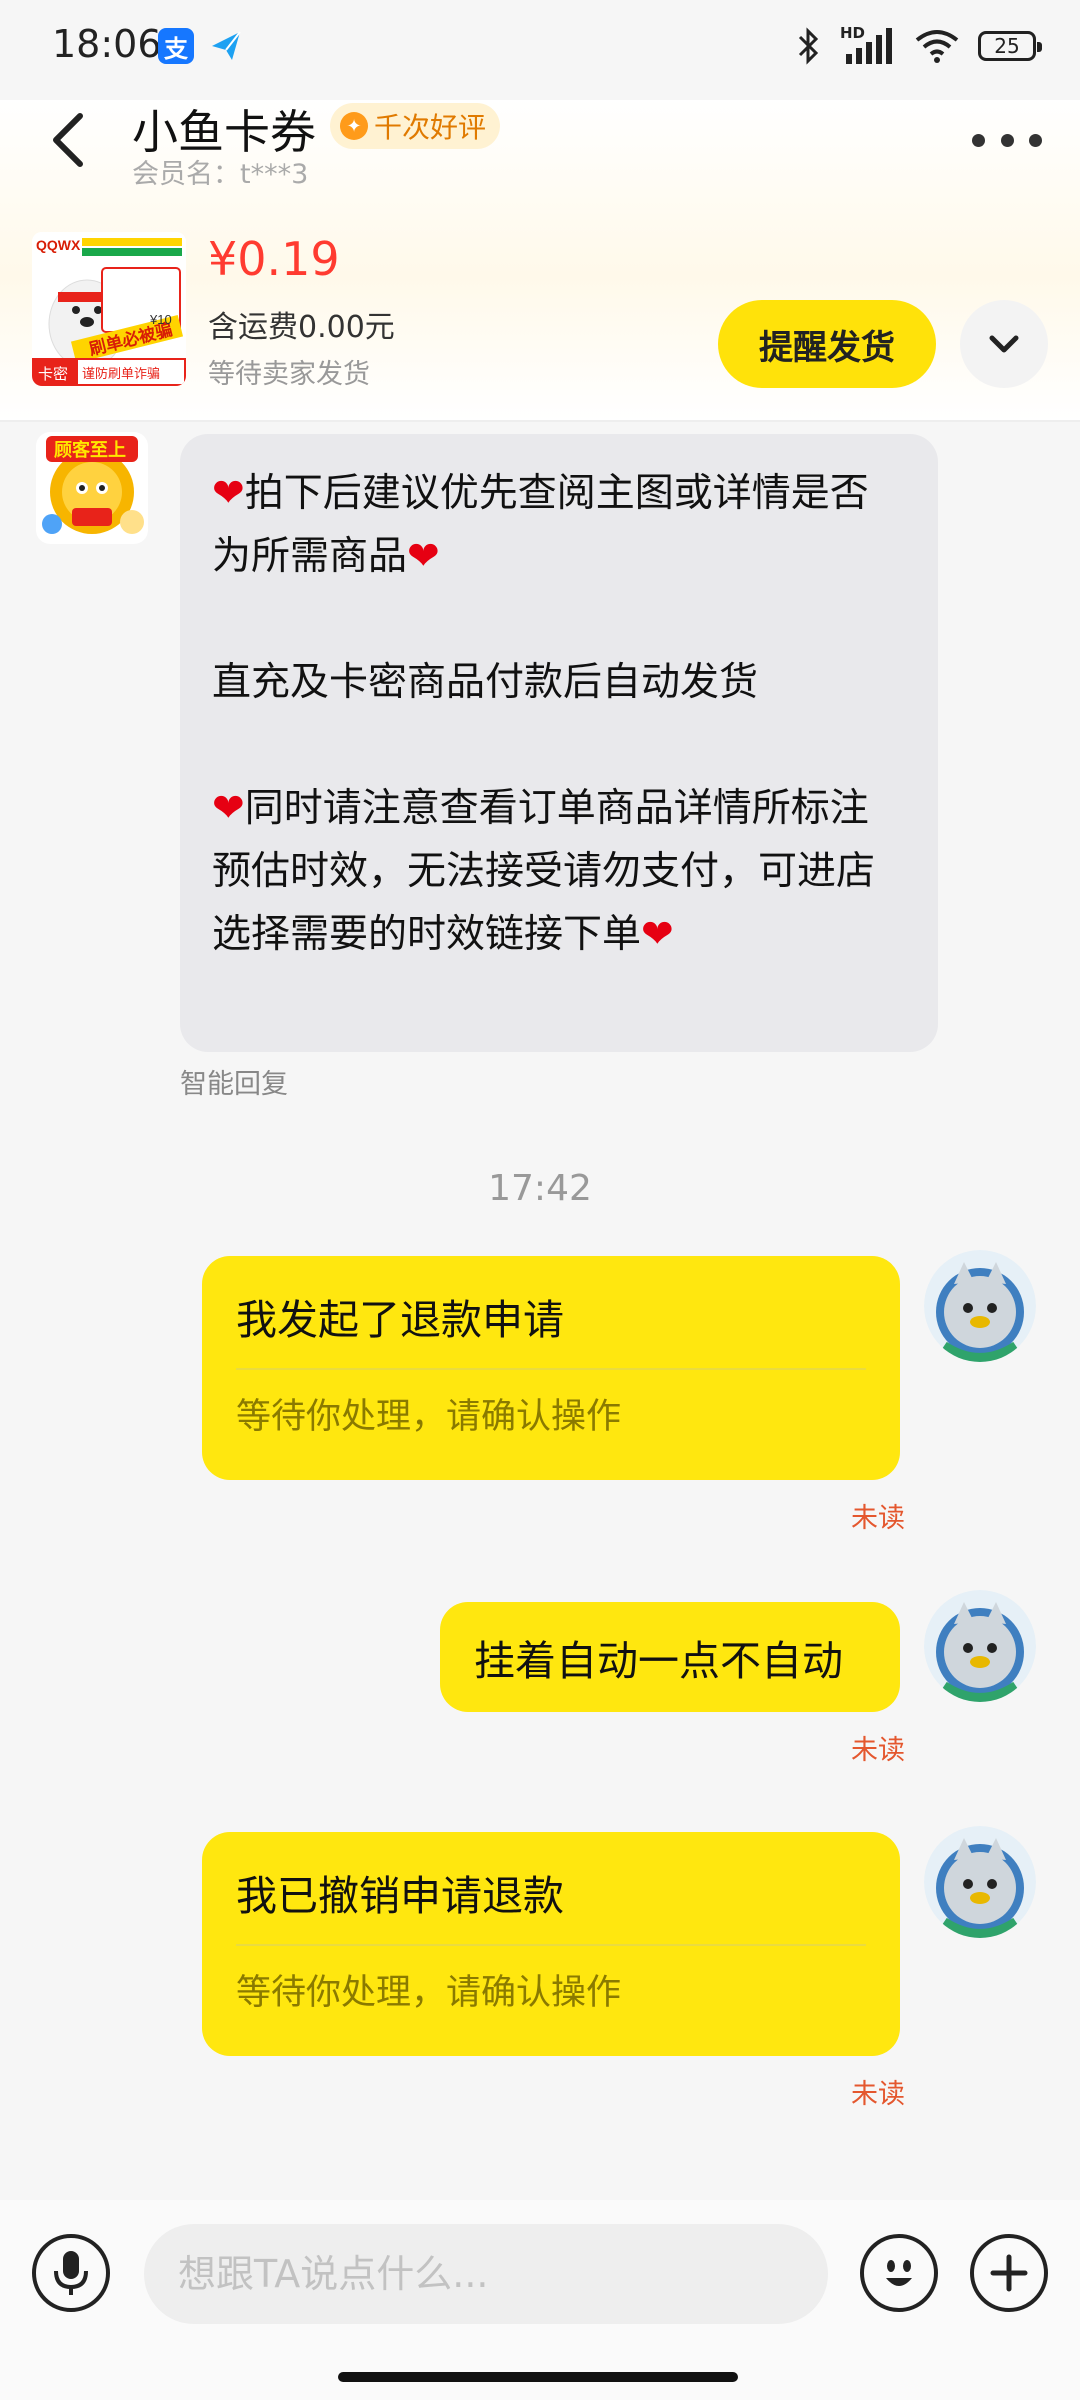 The width and height of the screenshot is (1080, 2400). I want to click on thumb-price-tag: ¥10, so click(160, 319).